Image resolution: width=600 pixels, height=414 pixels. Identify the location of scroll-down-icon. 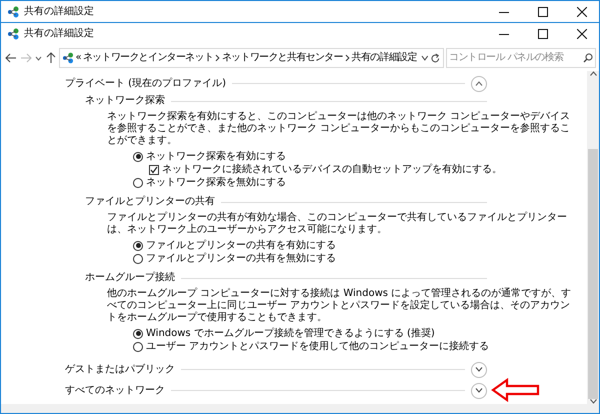
(593, 401).